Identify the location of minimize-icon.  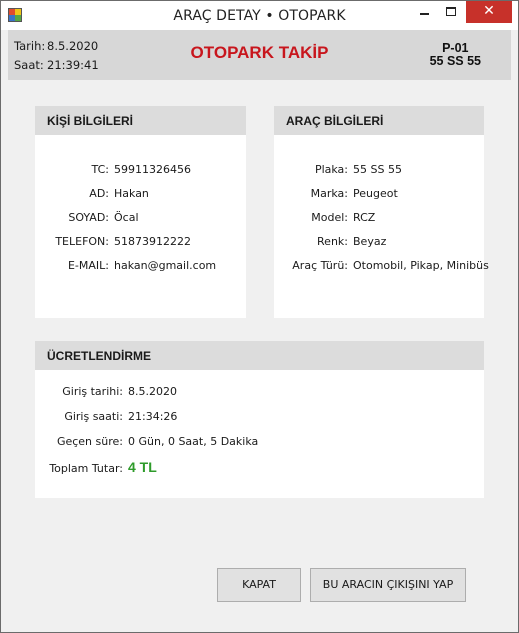
(424, 14).